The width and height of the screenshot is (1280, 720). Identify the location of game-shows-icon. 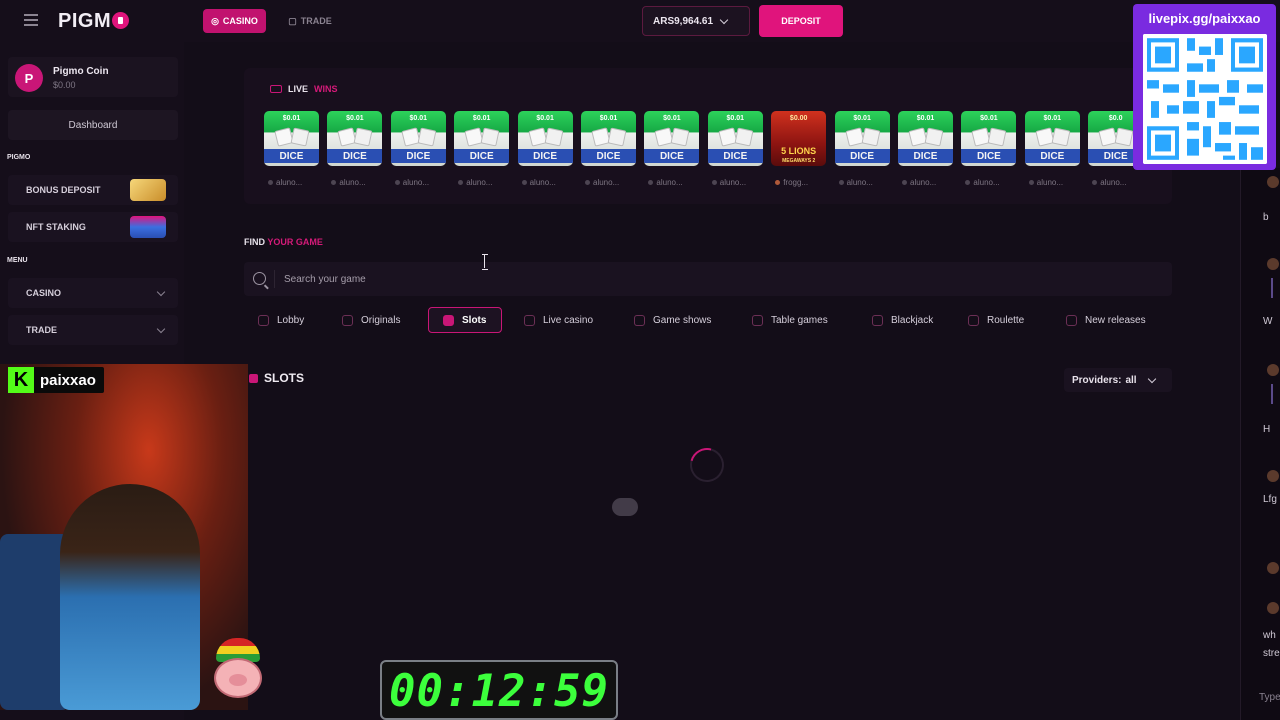
(639, 320).